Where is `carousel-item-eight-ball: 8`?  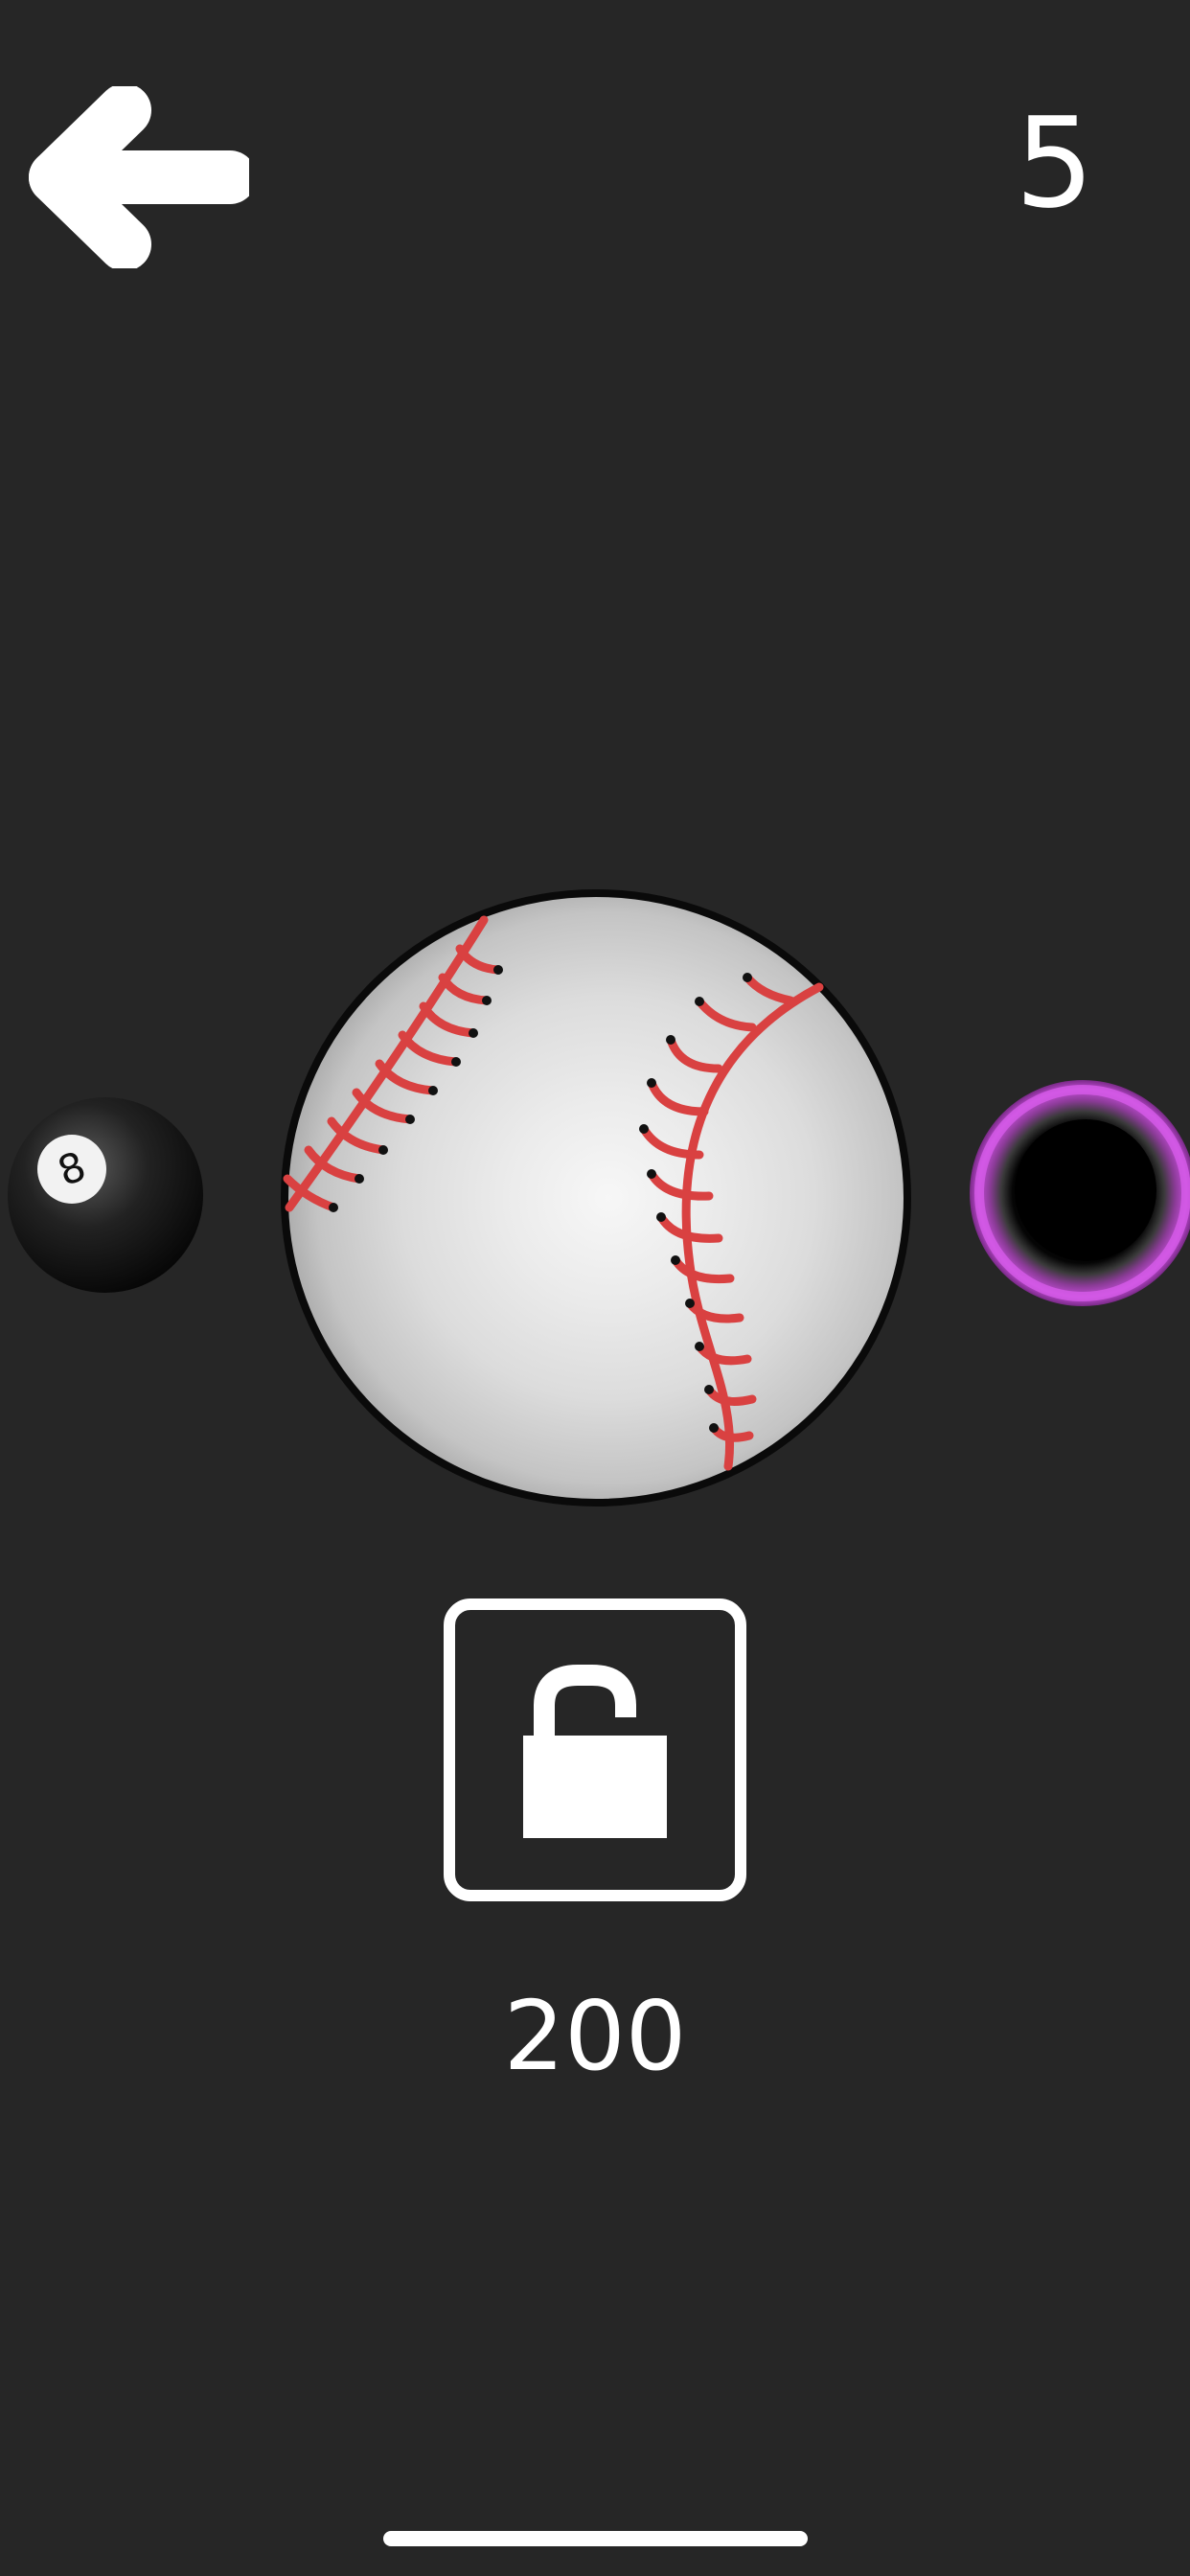 carousel-item-eight-ball: 8 is located at coordinates (105, 1193).